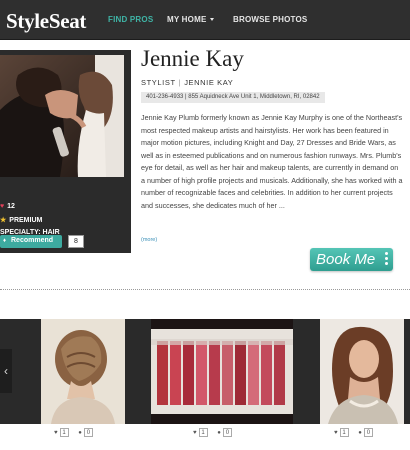  Describe the element at coordinates (362, 371) in the screenshot. I see `gallery-photo-portrait` at that location.